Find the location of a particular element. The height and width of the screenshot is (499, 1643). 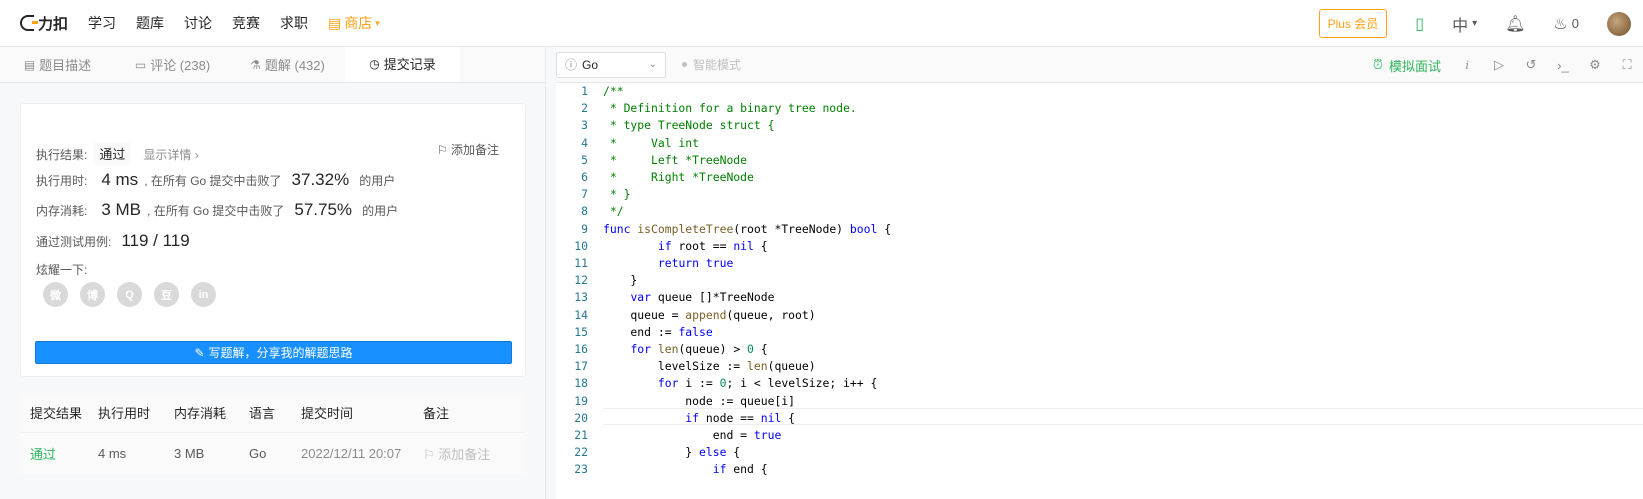

runtime-percent: 37.32% is located at coordinates (320, 179).